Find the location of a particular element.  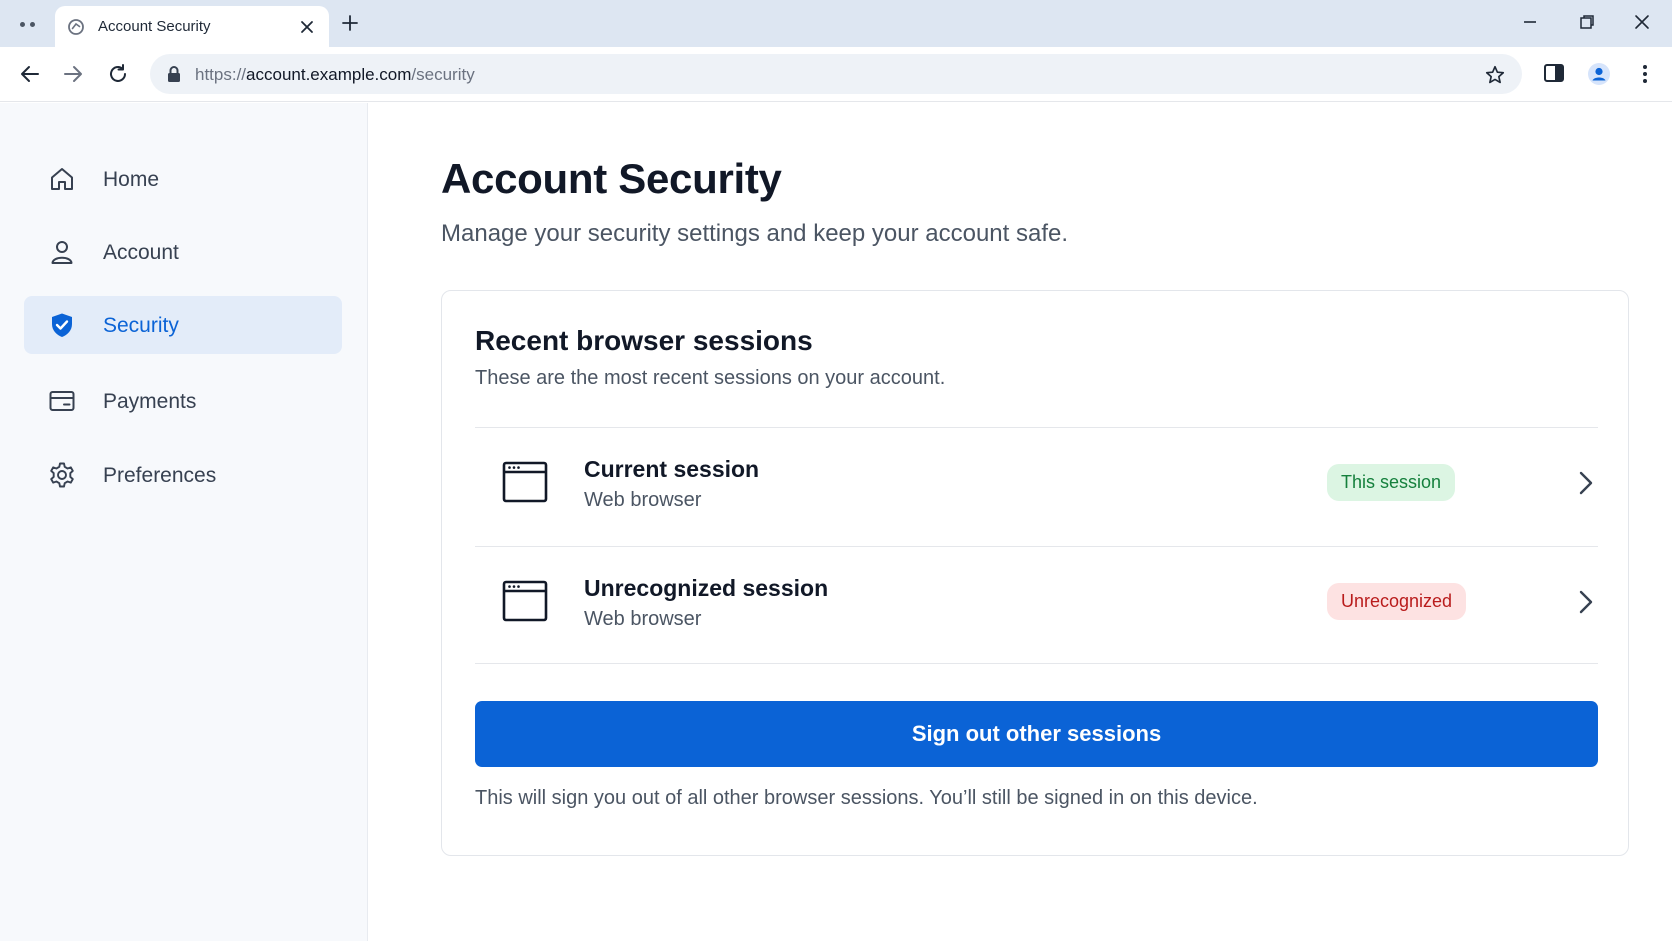

sidebar-item-payments: Payments is located at coordinates (183, 401).